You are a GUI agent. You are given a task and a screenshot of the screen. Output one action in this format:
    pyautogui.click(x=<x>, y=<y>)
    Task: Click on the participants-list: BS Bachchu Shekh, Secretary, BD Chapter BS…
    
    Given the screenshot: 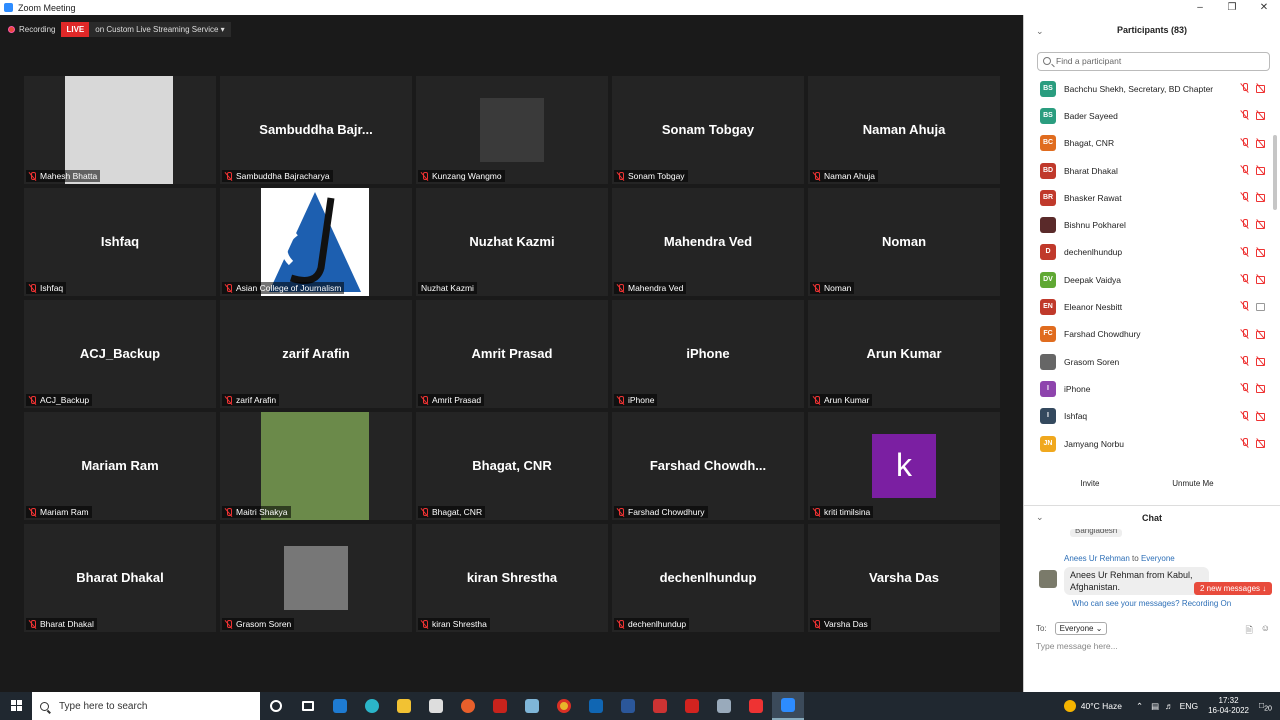 What is the action you would take?
    pyautogui.click(x=1149, y=271)
    